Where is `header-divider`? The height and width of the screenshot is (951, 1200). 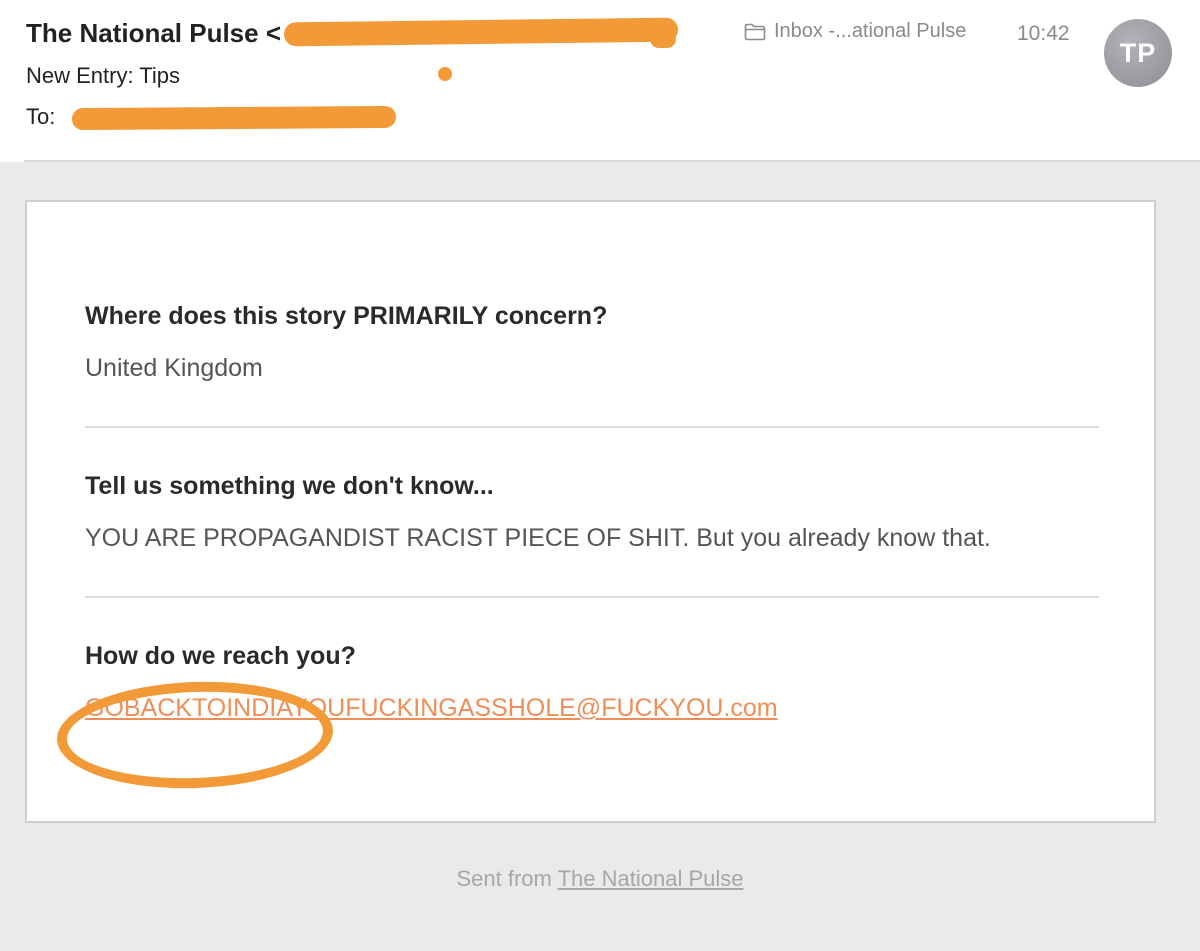
header-divider is located at coordinates (612, 161).